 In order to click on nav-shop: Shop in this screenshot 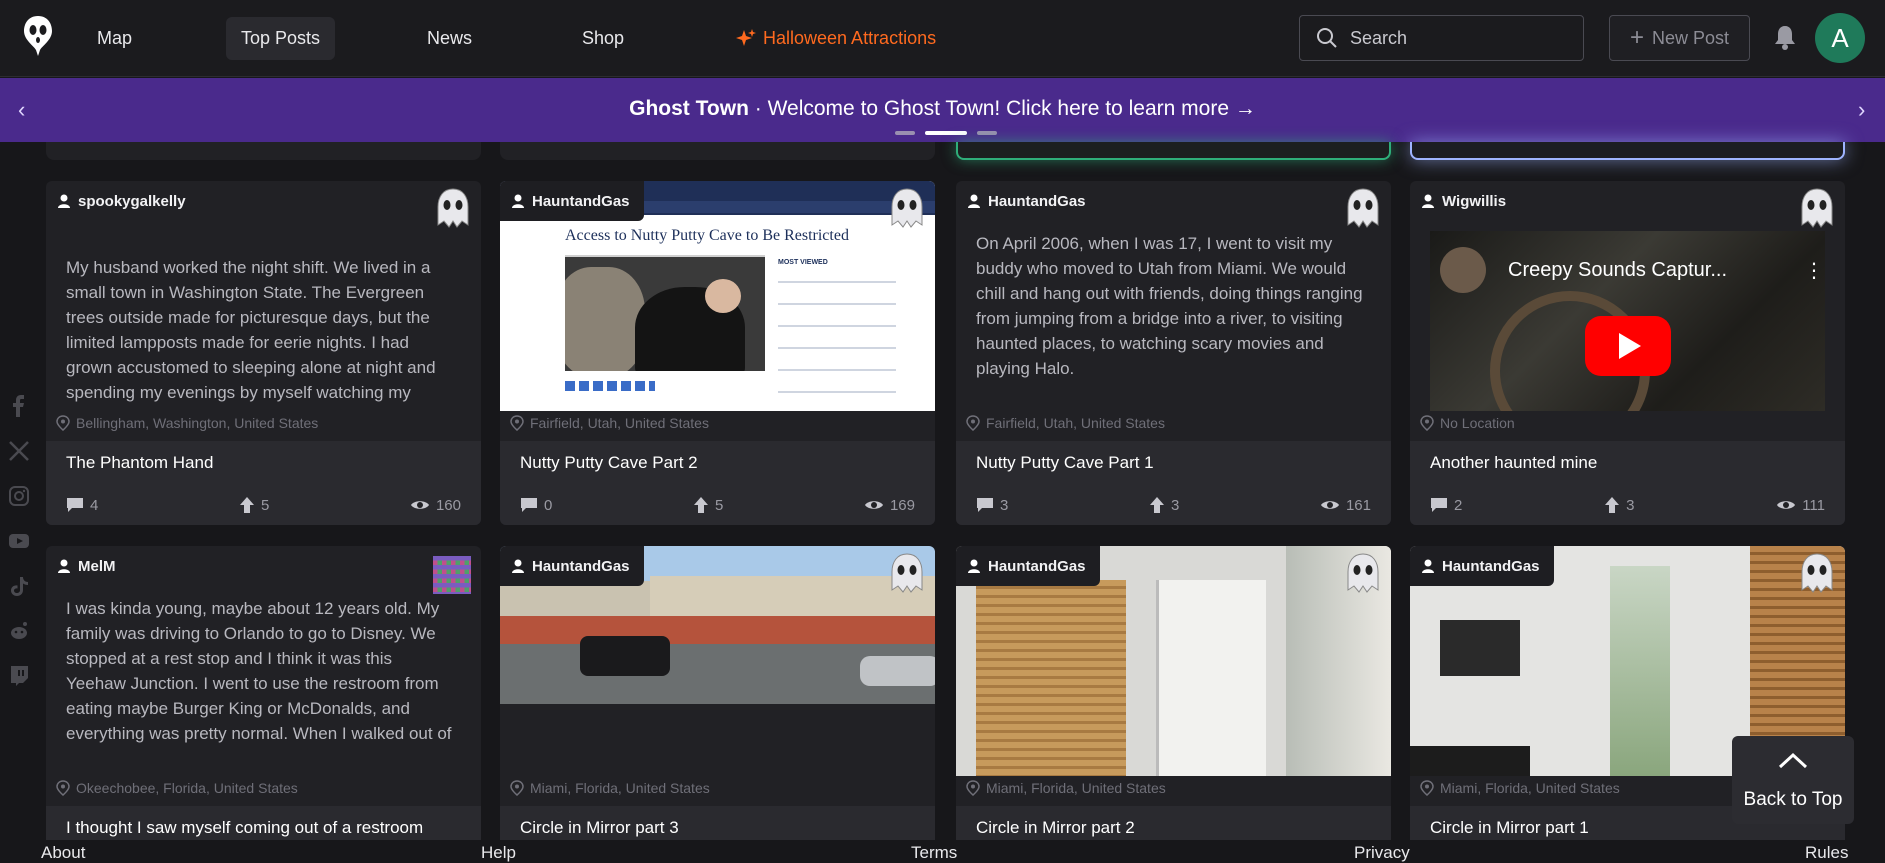, I will do `click(603, 38)`.